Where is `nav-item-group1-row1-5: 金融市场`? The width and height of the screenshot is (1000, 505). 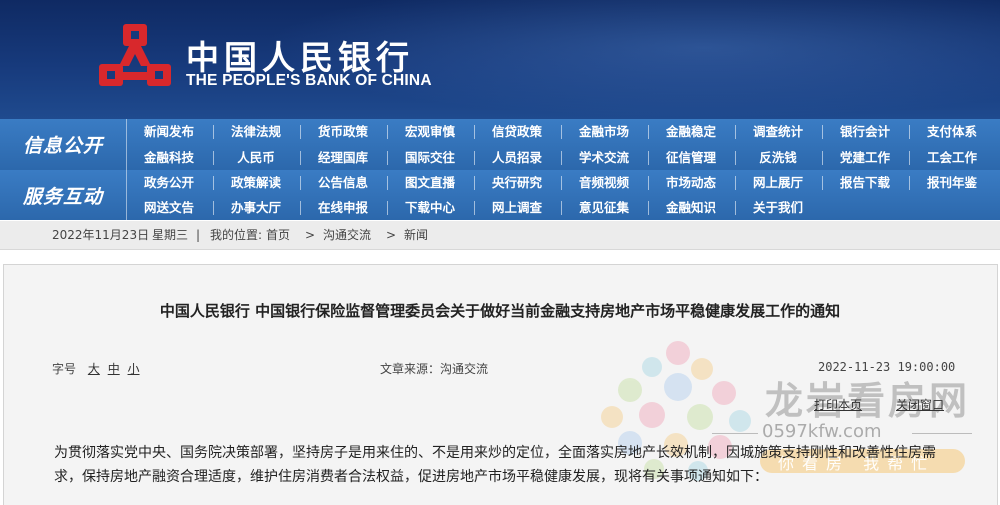
nav-item-group1-row1-5: 金融市场 is located at coordinates (604, 131).